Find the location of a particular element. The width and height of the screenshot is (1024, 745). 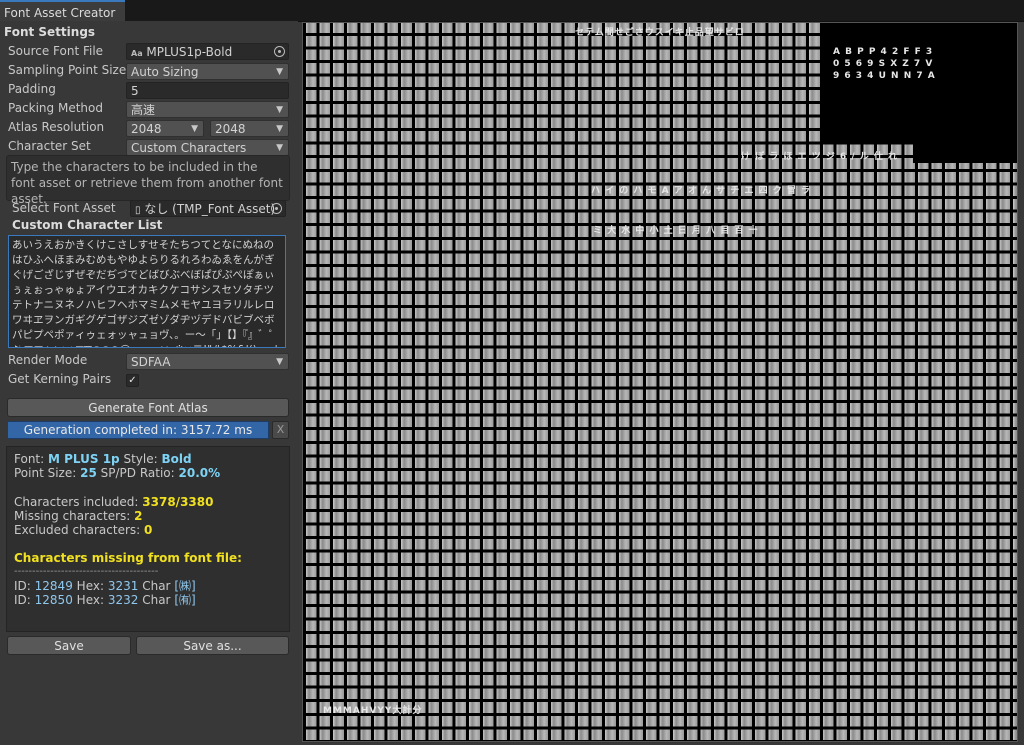

section-title-font-settings: Font Settings is located at coordinates (50, 32).